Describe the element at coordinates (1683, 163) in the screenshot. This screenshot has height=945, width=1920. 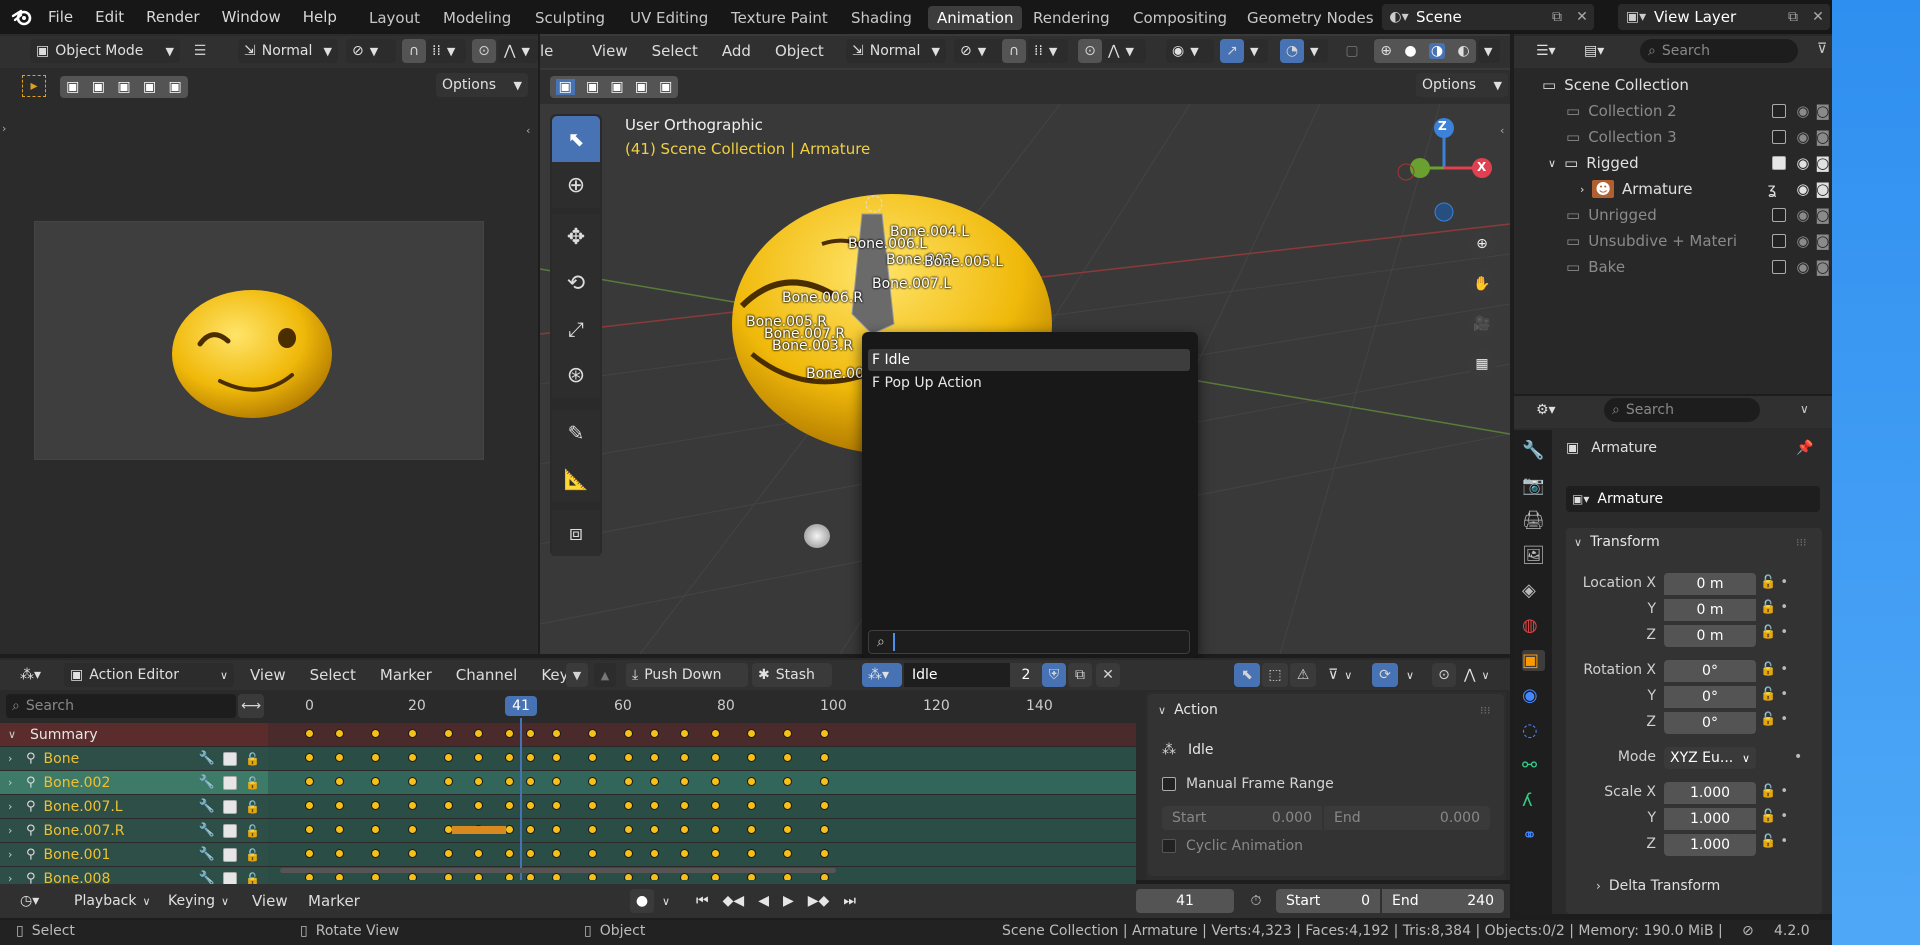
I see `outliner-row: ∨ ▭ Rigged ◉ ◙` at that location.